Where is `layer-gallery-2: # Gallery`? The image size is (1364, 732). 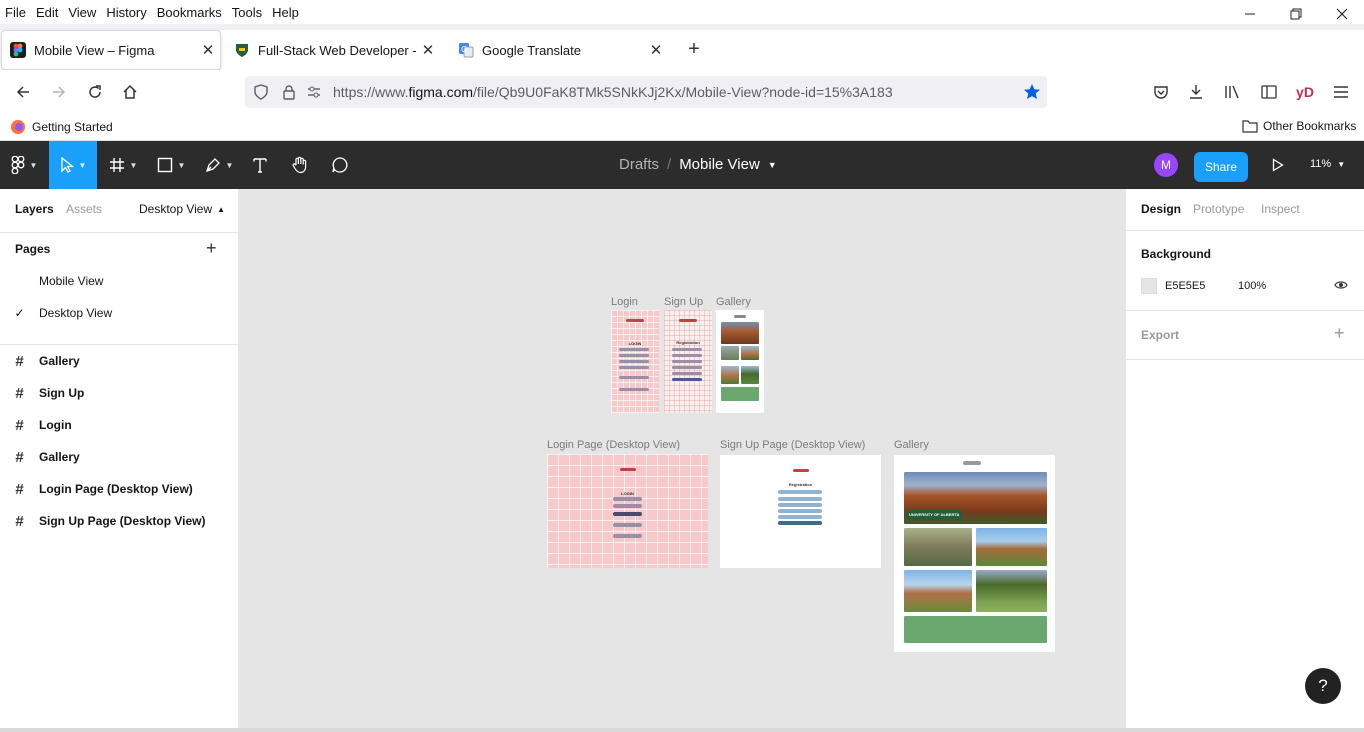
layer-gallery-2: # Gallery is located at coordinates (119, 457).